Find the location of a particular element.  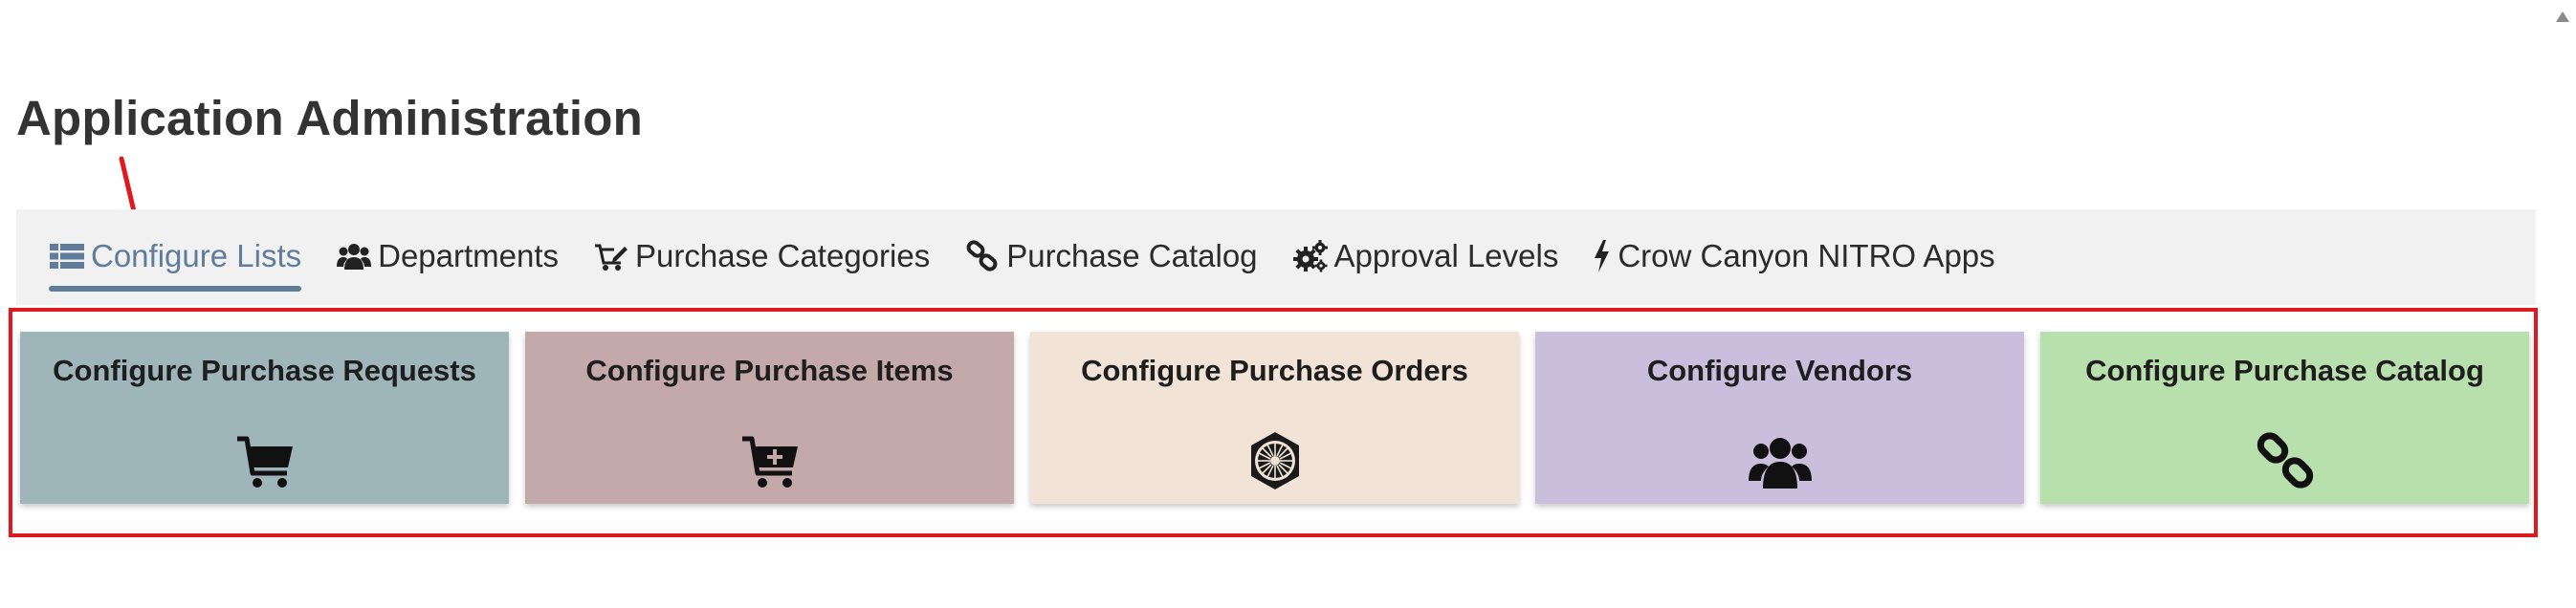

bolt-icon is located at coordinates (1602, 256).